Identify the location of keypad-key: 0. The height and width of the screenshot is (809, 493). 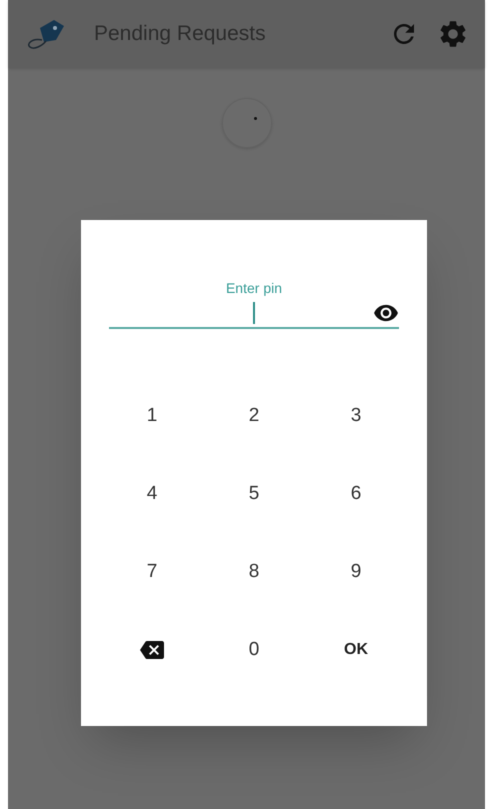
(254, 650).